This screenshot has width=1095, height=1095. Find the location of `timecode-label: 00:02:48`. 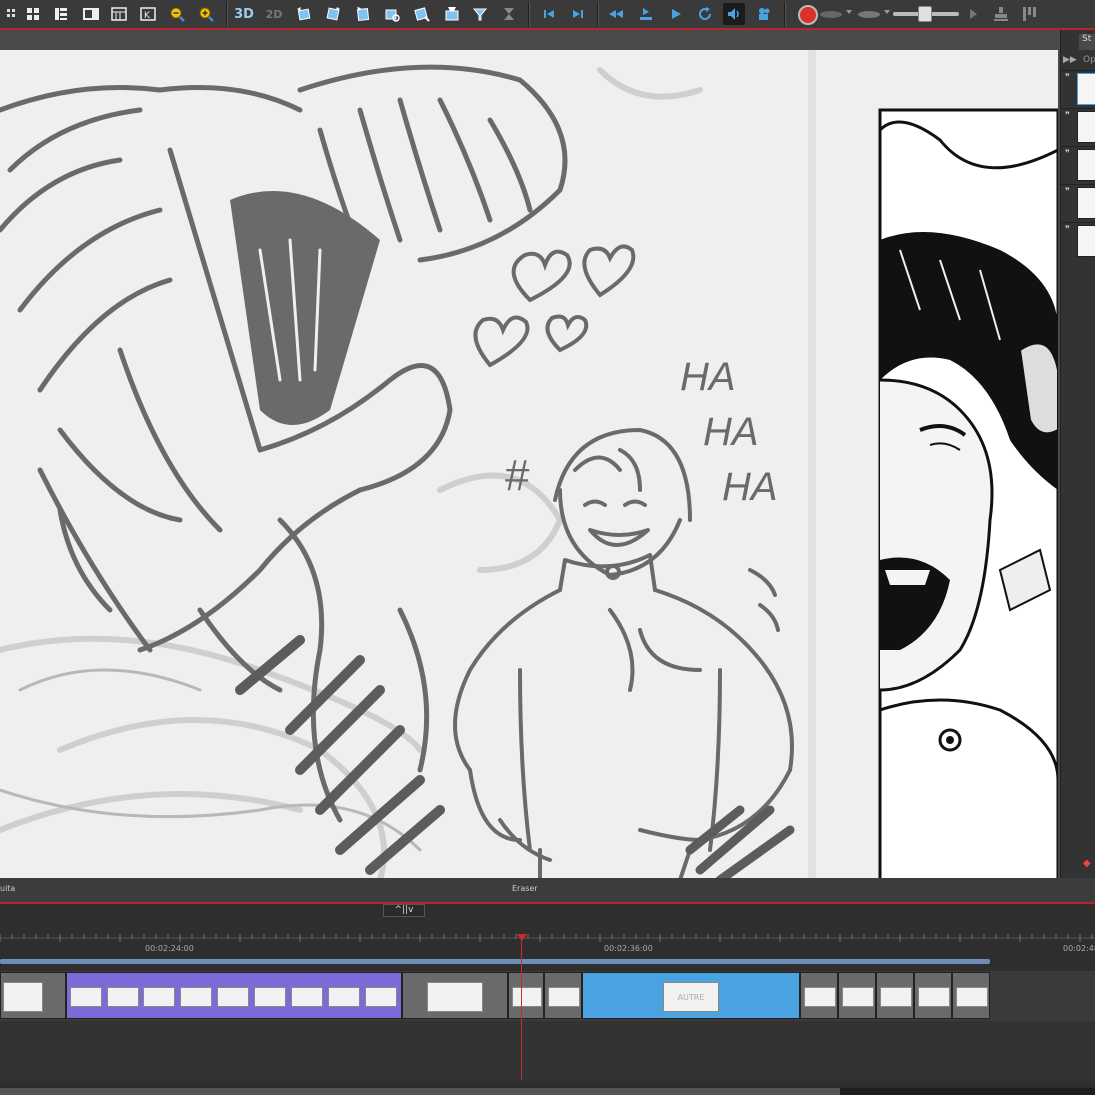

timecode-label: 00:02:48 is located at coordinates (1079, 948).